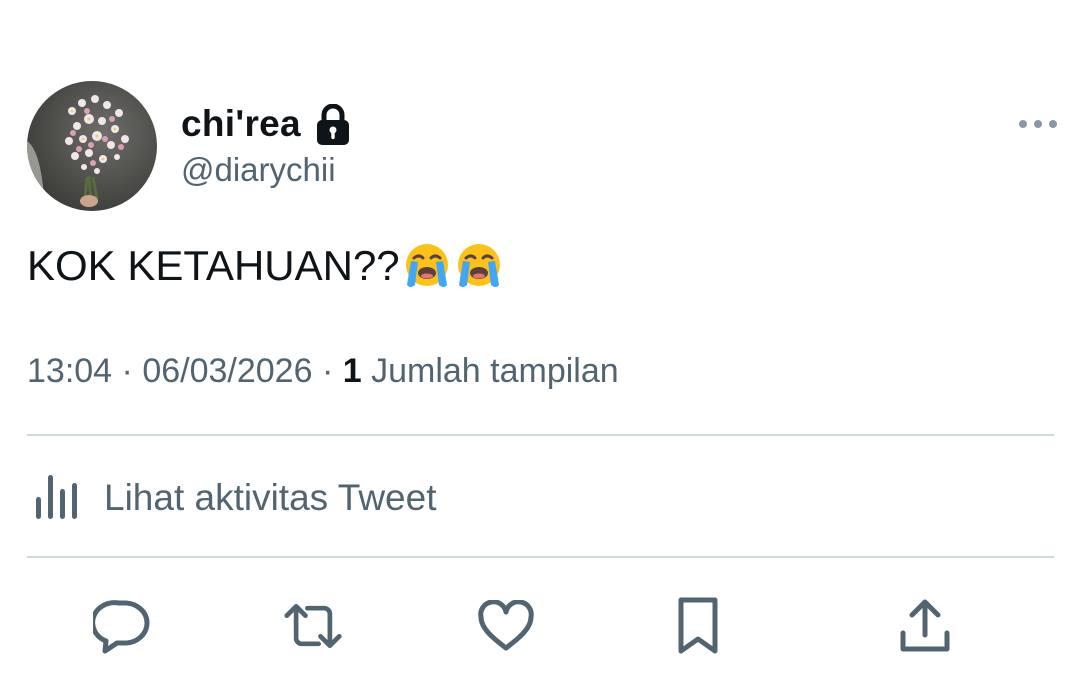 This screenshot has height=677, width=1080. What do you see at coordinates (258, 170) in the screenshot?
I see `author-handle: @diarychii` at bounding box center [258, 170].